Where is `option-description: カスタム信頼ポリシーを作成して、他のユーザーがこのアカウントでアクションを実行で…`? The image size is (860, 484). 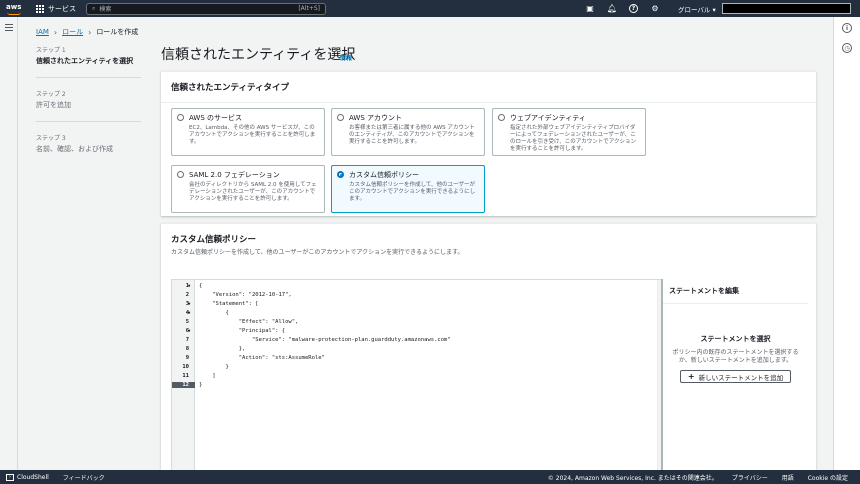
option-description: カスタム信頼ポリシーを作成して、他のユーザーがこのアカウントでアクションを実行で… is located at coordinates (412, 192).